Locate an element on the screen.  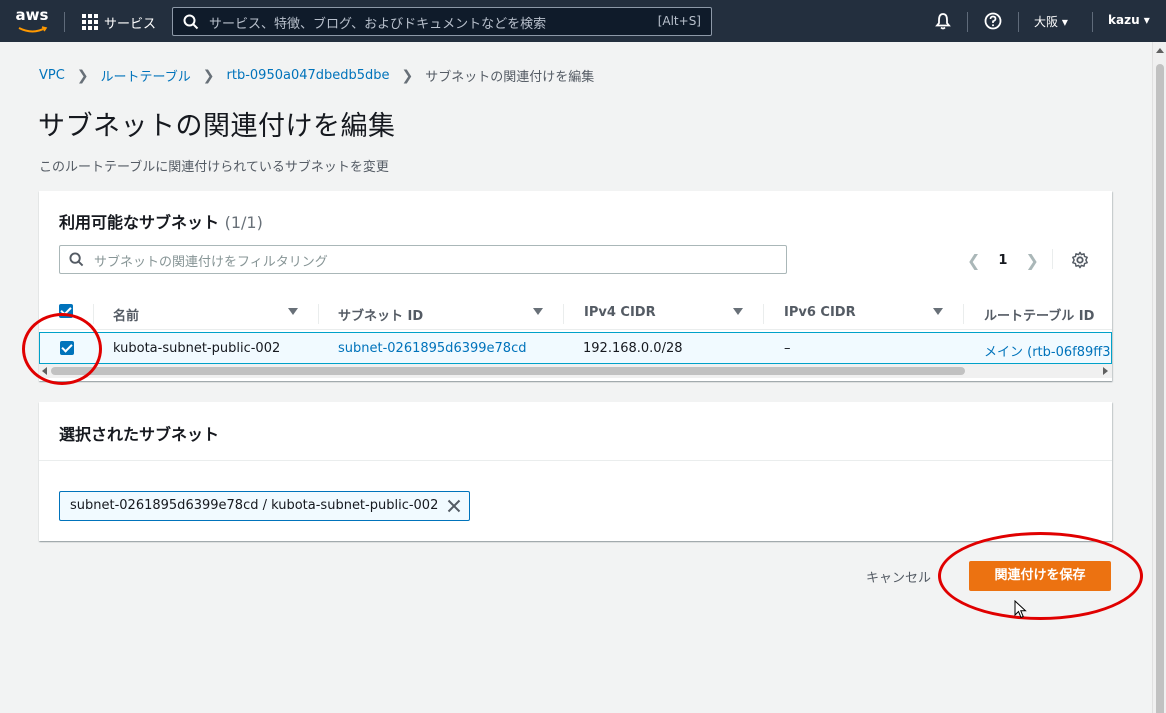
column-header-route-table-id: ルートテーブル ID is located at coordinates (1039, 314).